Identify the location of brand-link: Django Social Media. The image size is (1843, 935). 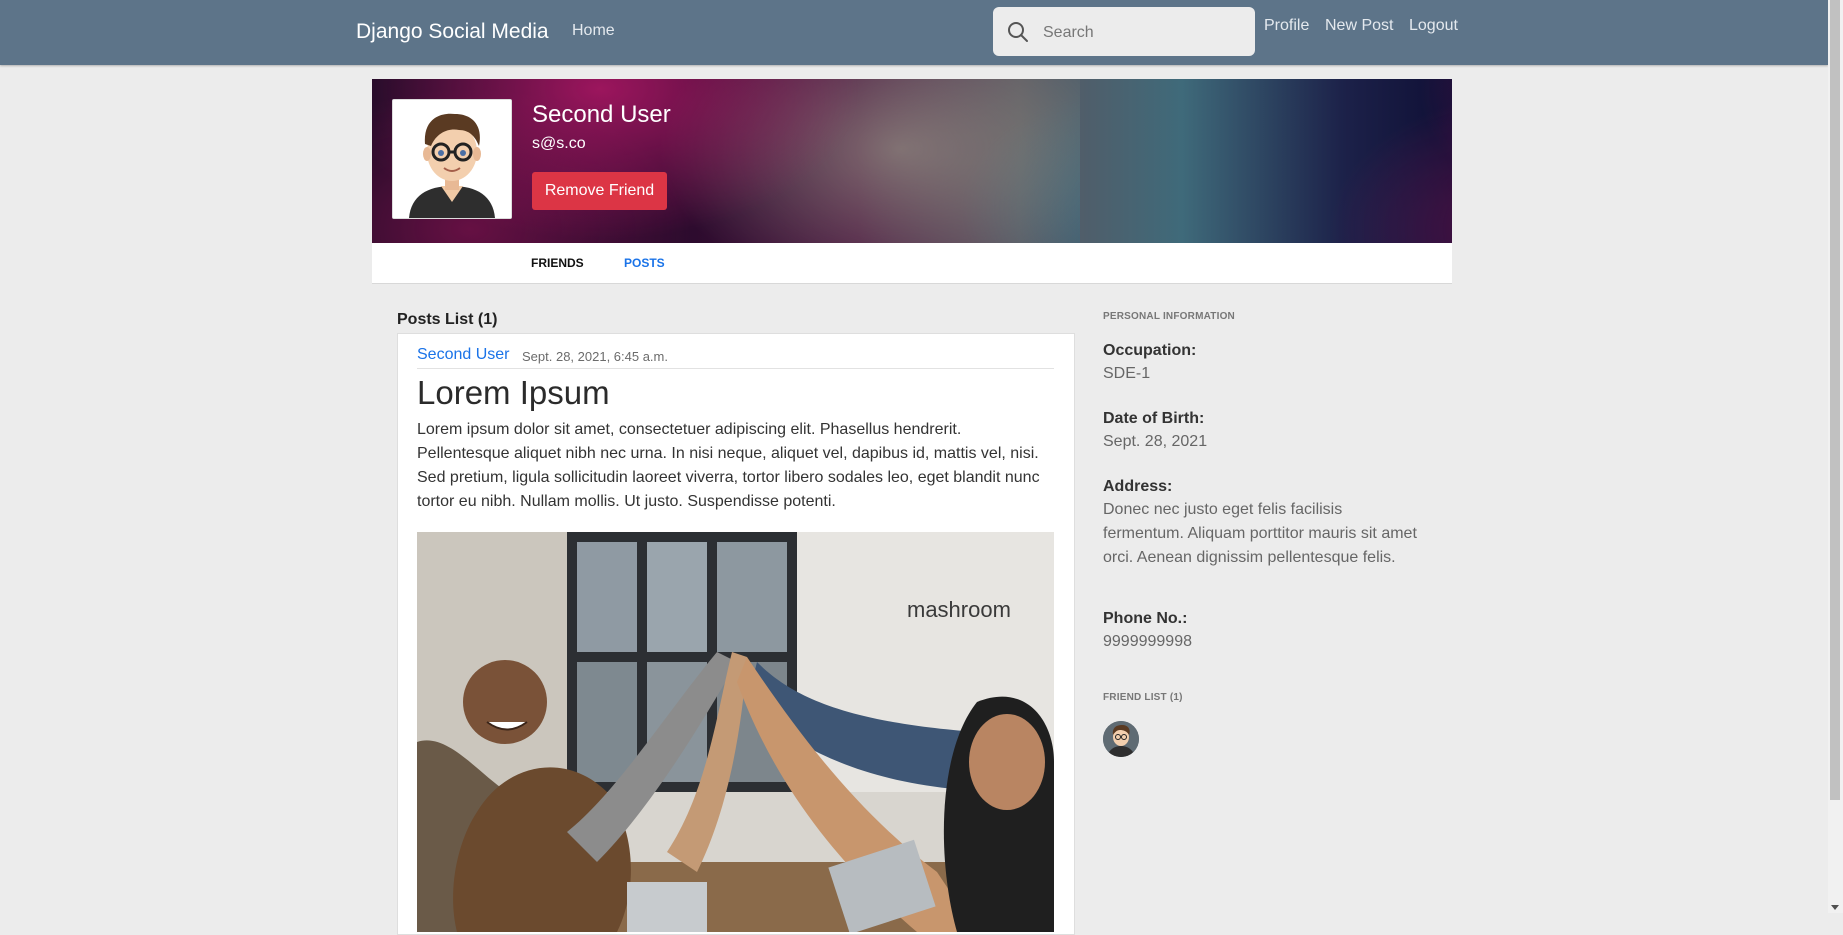
(452, 32).